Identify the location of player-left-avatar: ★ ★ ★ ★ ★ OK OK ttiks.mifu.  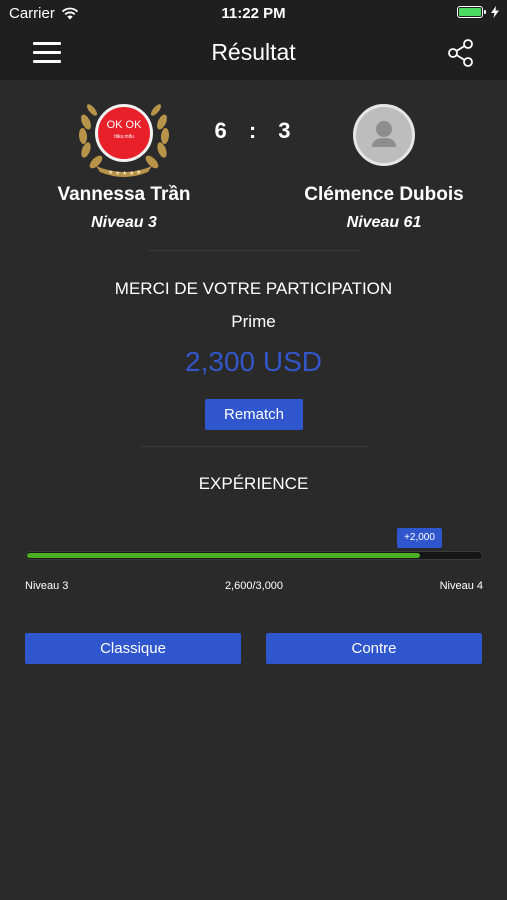
(124, 137).